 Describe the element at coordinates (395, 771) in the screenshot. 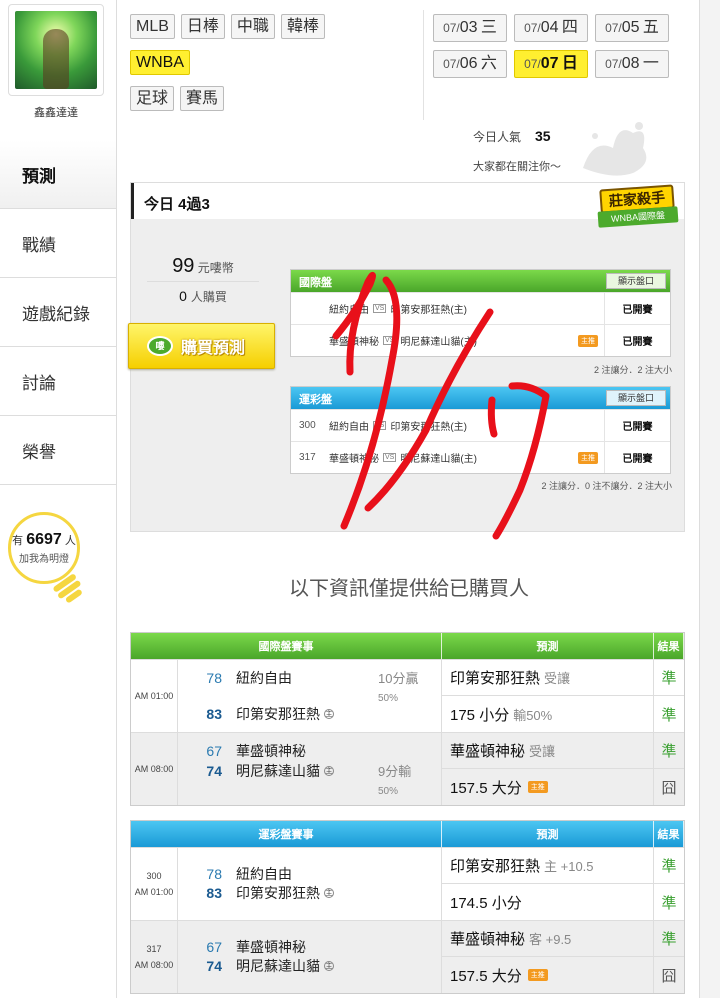

I see `spread-outcome: 9分輸` at that location.